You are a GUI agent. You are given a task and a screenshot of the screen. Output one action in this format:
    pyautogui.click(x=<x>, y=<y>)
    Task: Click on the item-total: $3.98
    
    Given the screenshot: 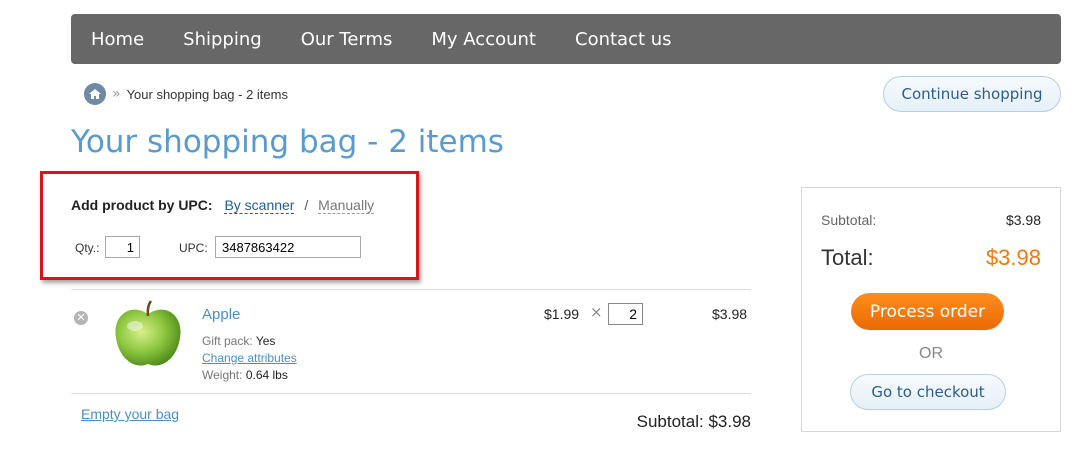 What is the action you would take?
    pyautogui.click(x=730, y=314)
    